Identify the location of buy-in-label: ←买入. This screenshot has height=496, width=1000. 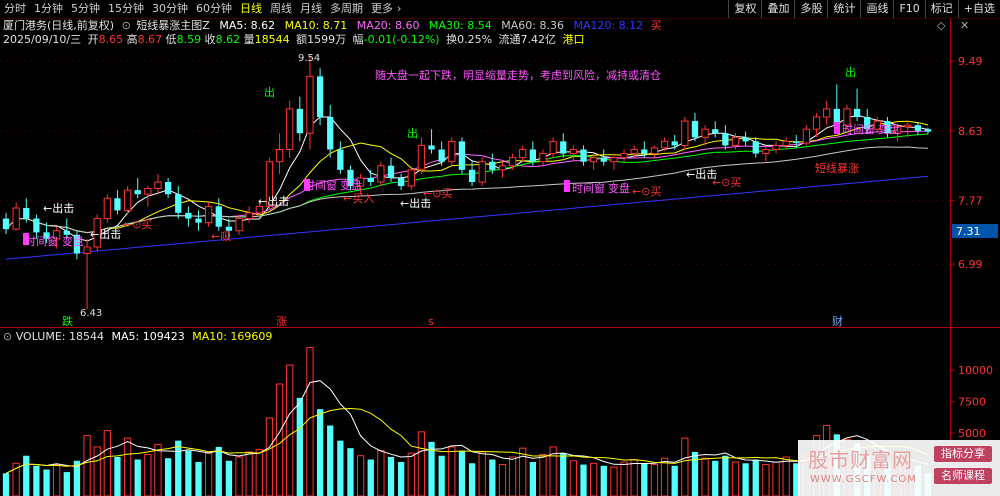
(358, 198).